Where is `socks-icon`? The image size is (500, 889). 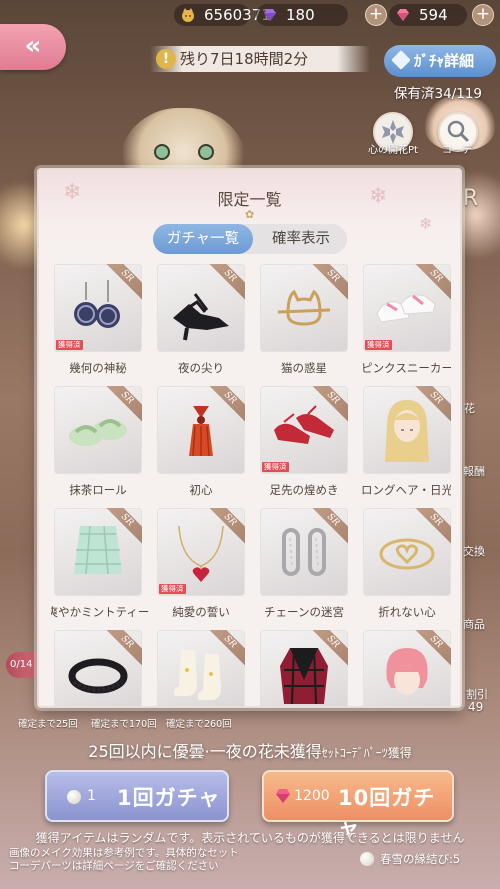
socks-icon is located at coordinates (197, 675).